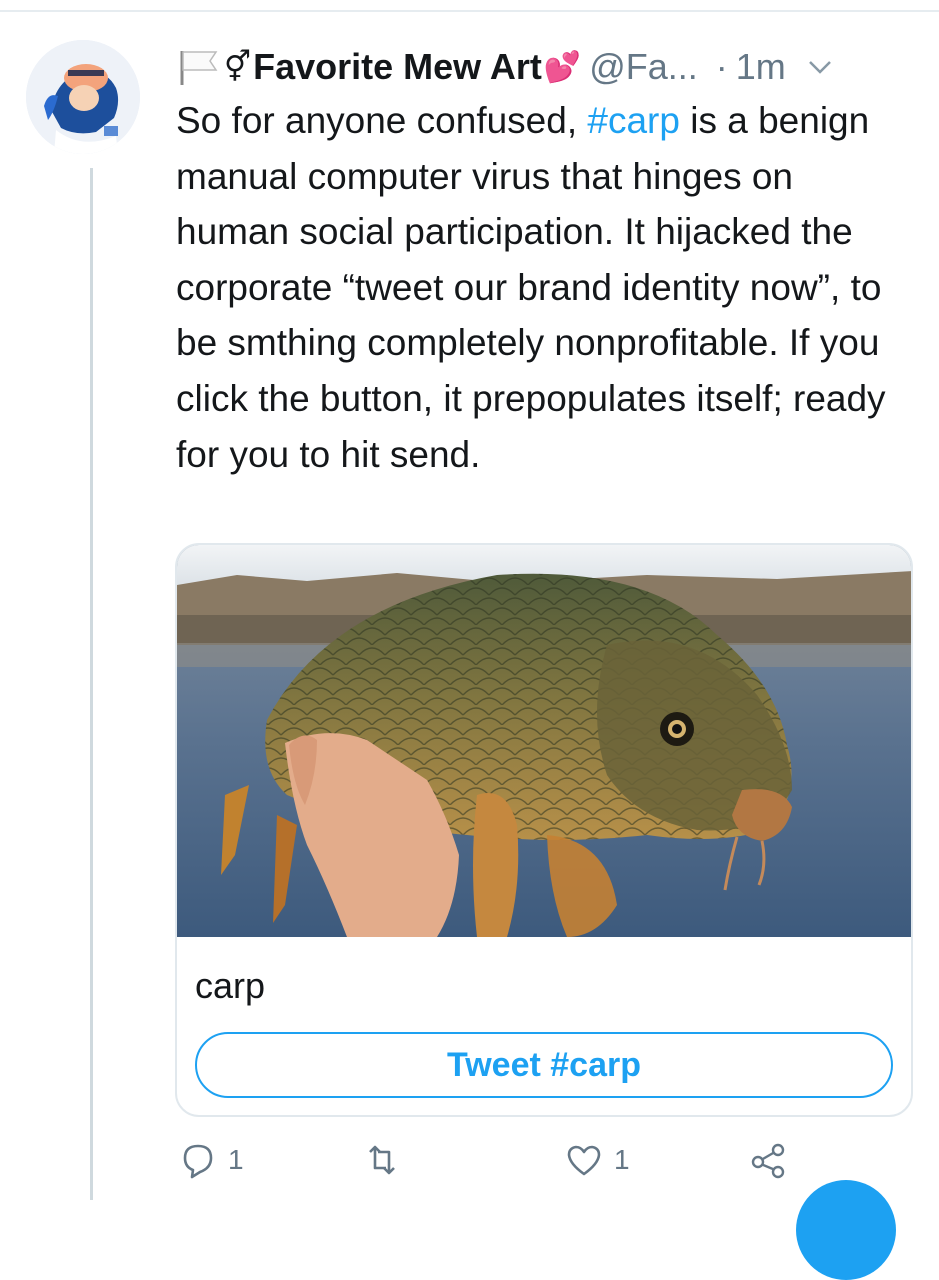 The height and width of the screenshot is (1280, 939). Describe the element at coordinates (238, 67) in the screenshot. I see `gender-symbol-icon: ⚥` at that location.